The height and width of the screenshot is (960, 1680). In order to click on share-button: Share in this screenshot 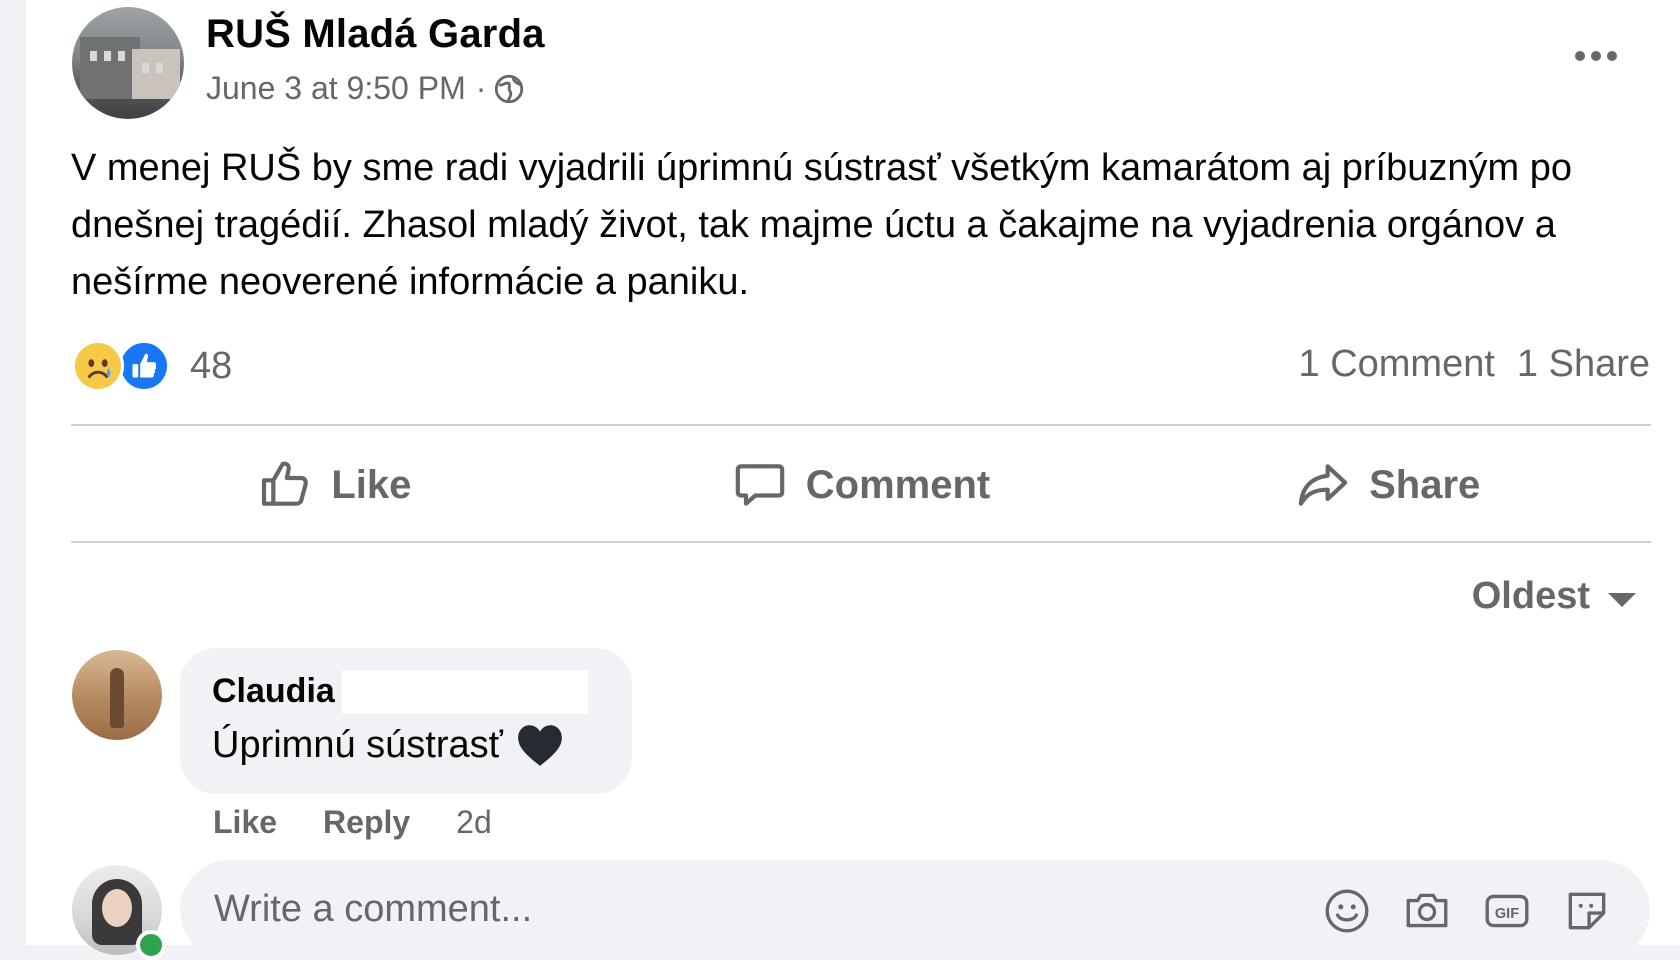, I will do `click(1387, 485)`.